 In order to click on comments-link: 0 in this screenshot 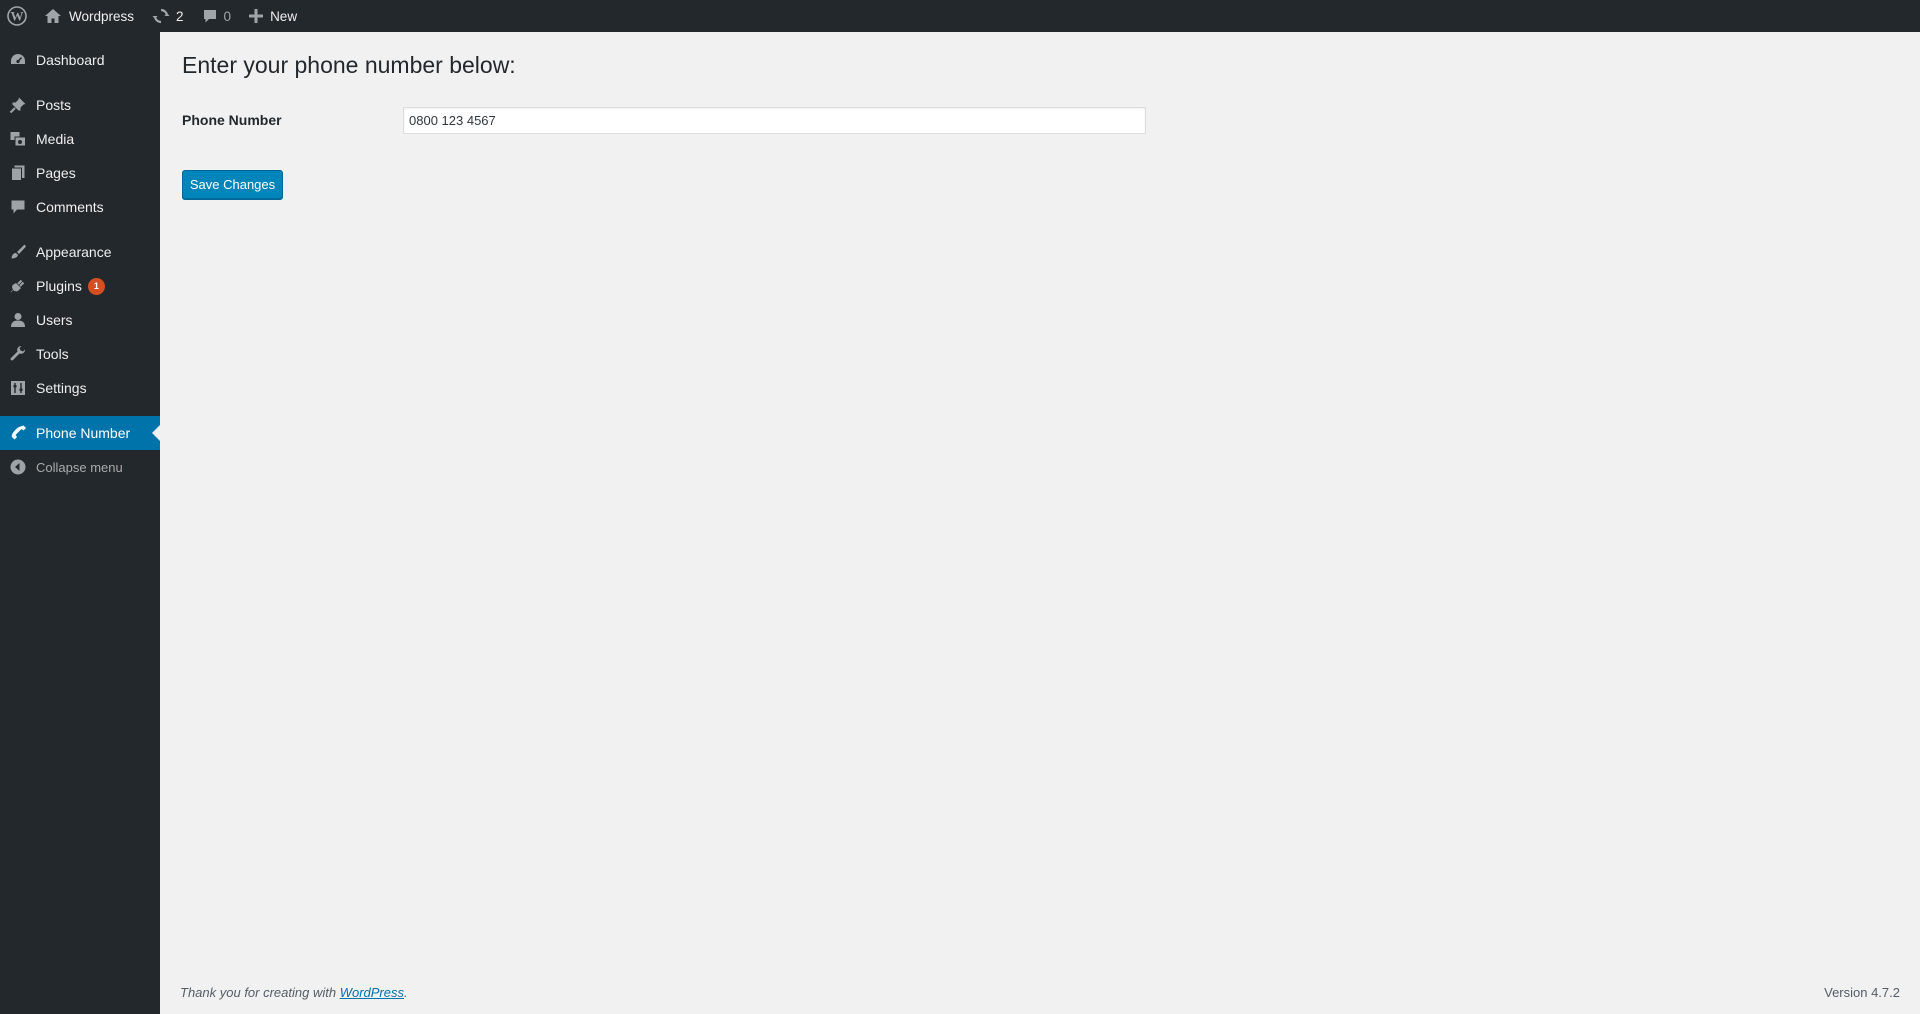, I will do `click(217, 16)`.